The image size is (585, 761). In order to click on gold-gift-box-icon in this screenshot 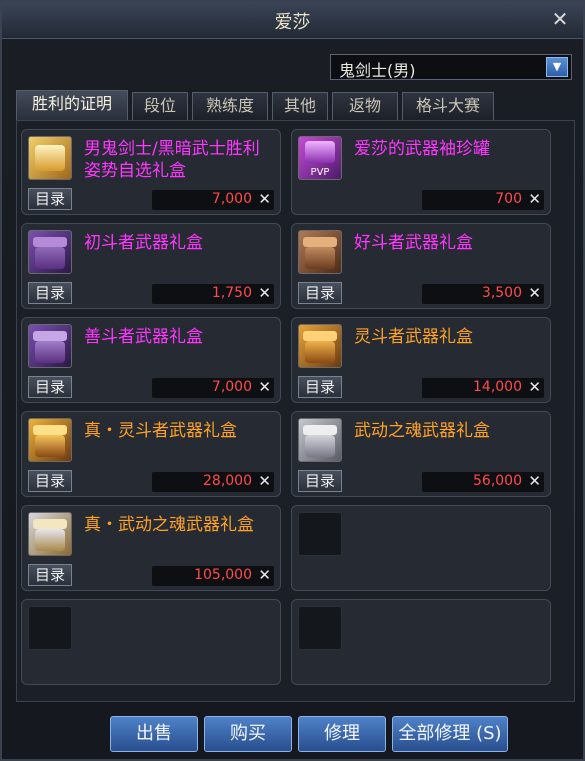, I will do `click(50, 158)`.